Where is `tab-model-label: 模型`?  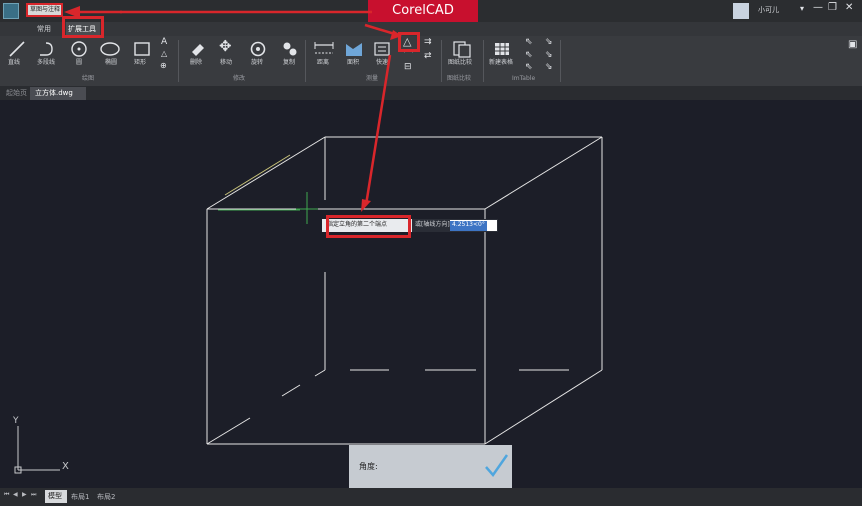
tab-model-label: 模型 is located at coordinates (55, 496).